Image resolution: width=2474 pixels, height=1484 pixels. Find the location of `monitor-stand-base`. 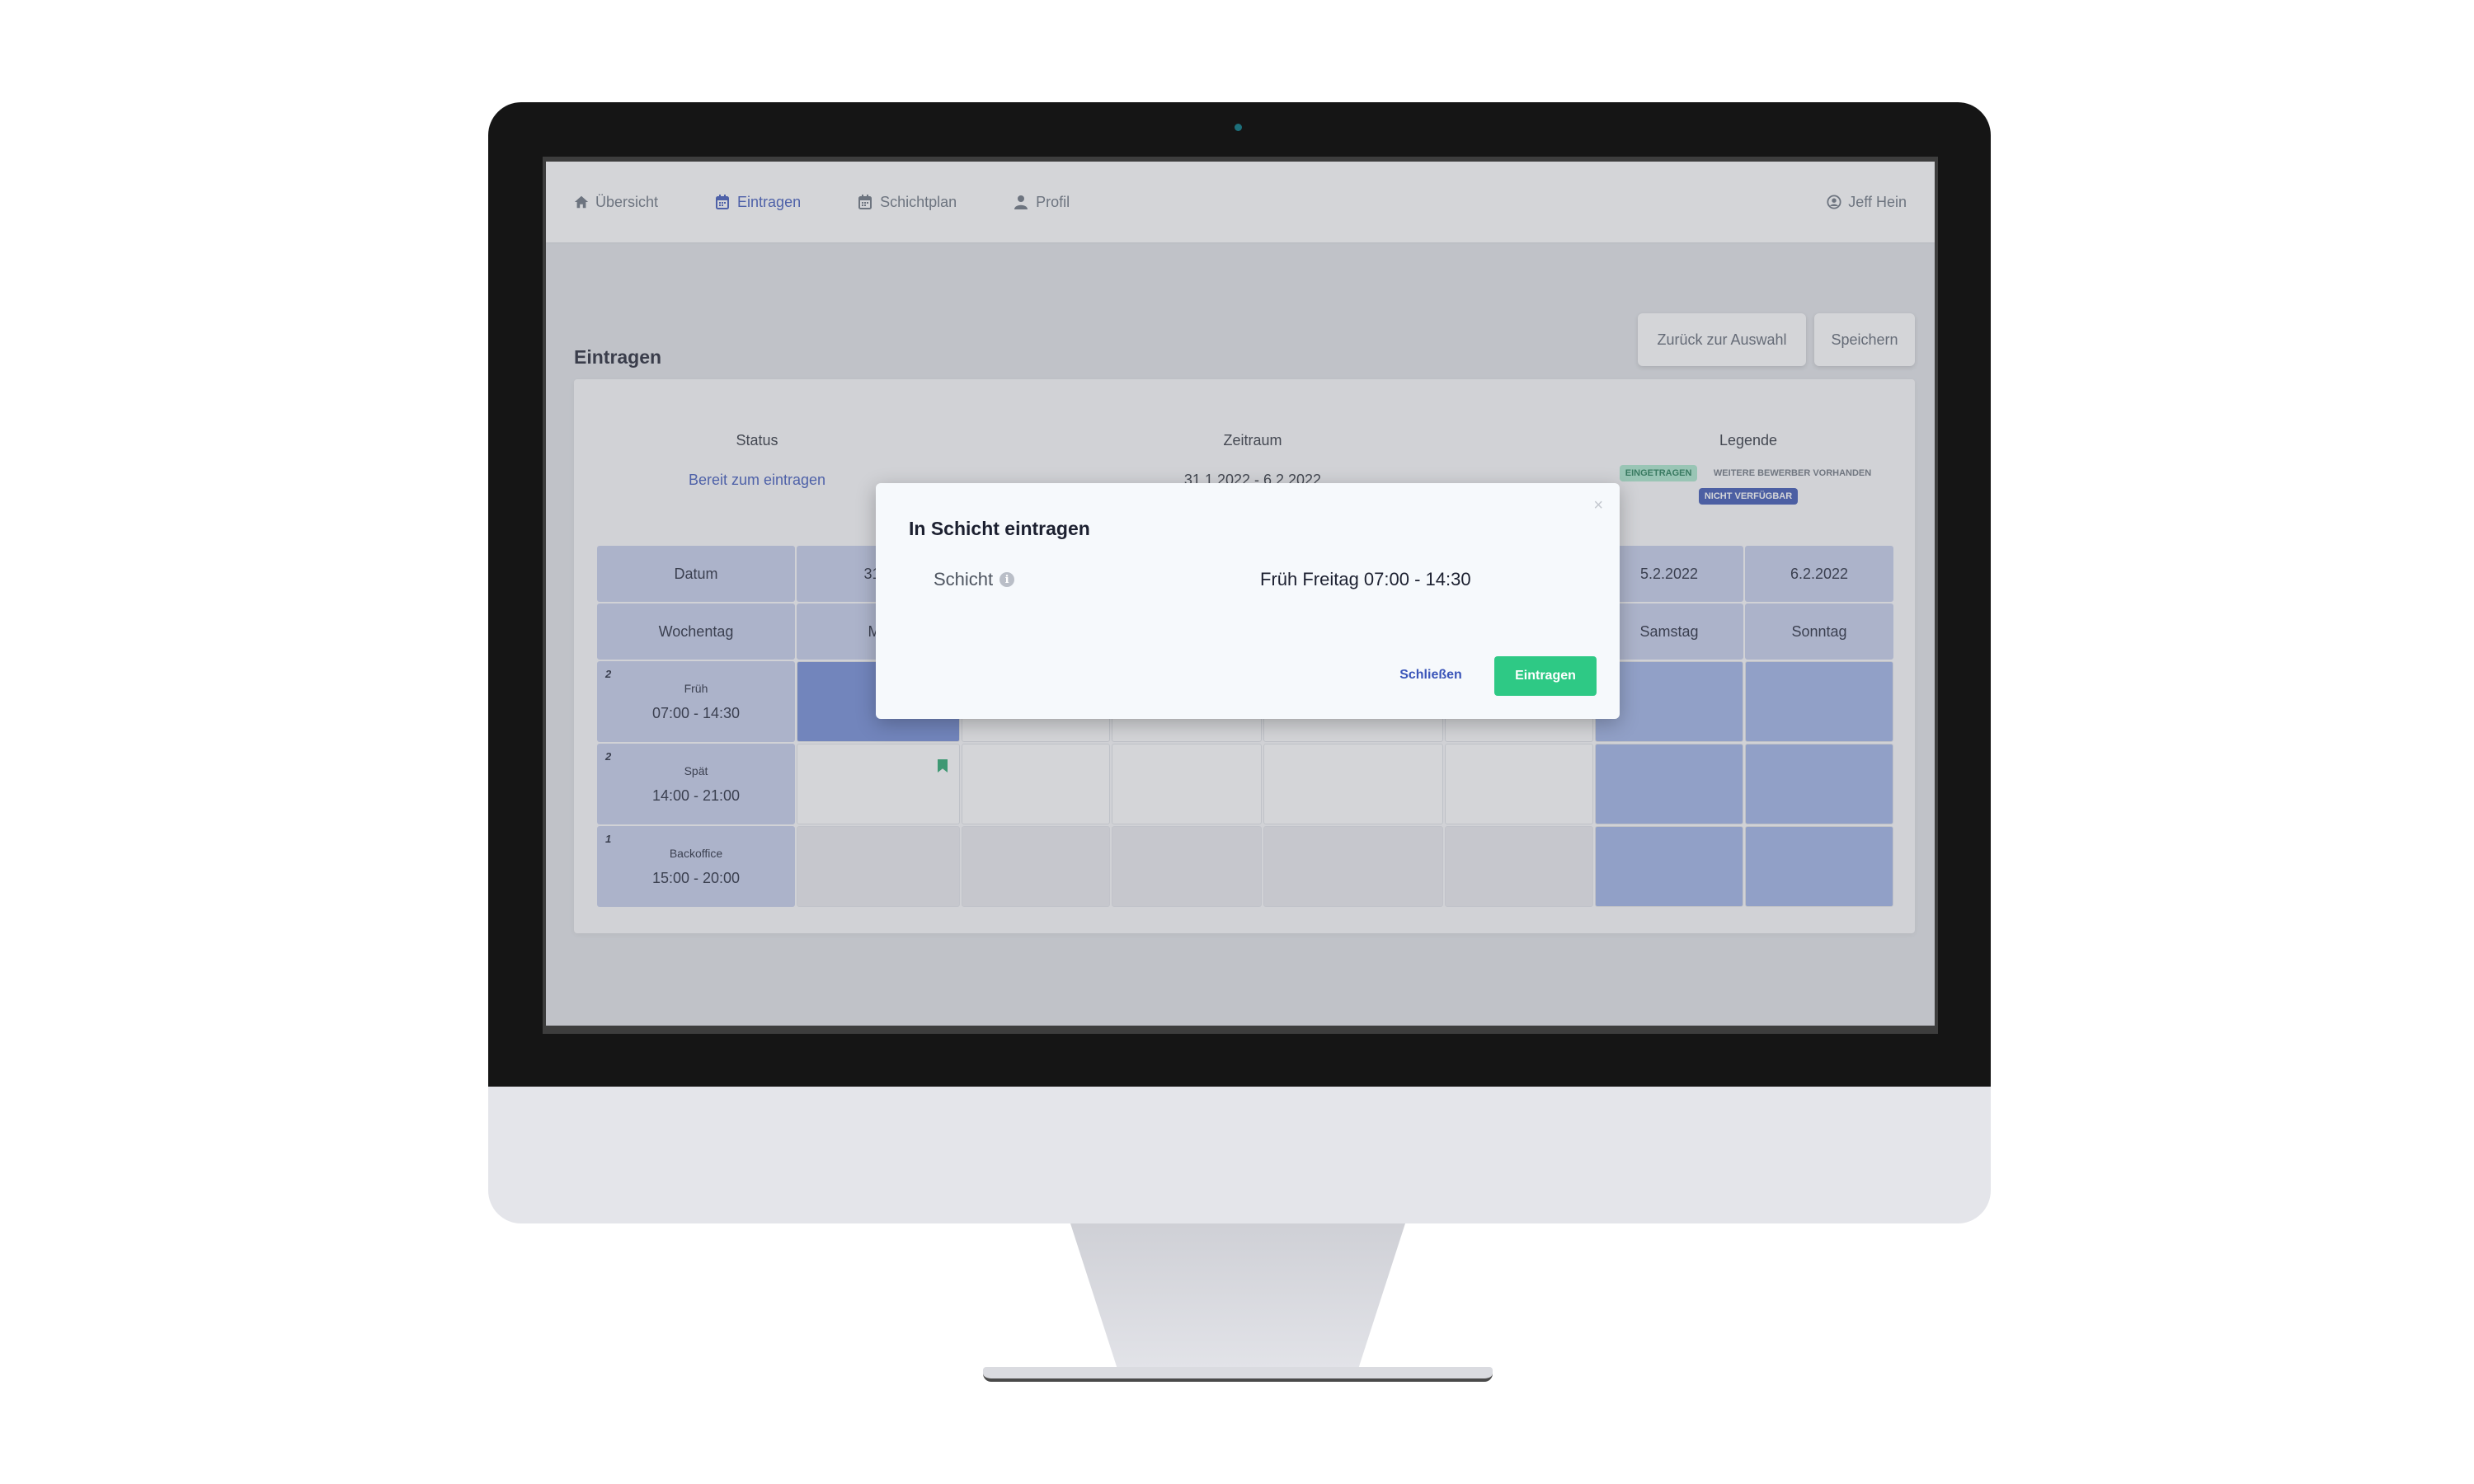

monitor-stand-base is located at coordinates (1238, 1374).